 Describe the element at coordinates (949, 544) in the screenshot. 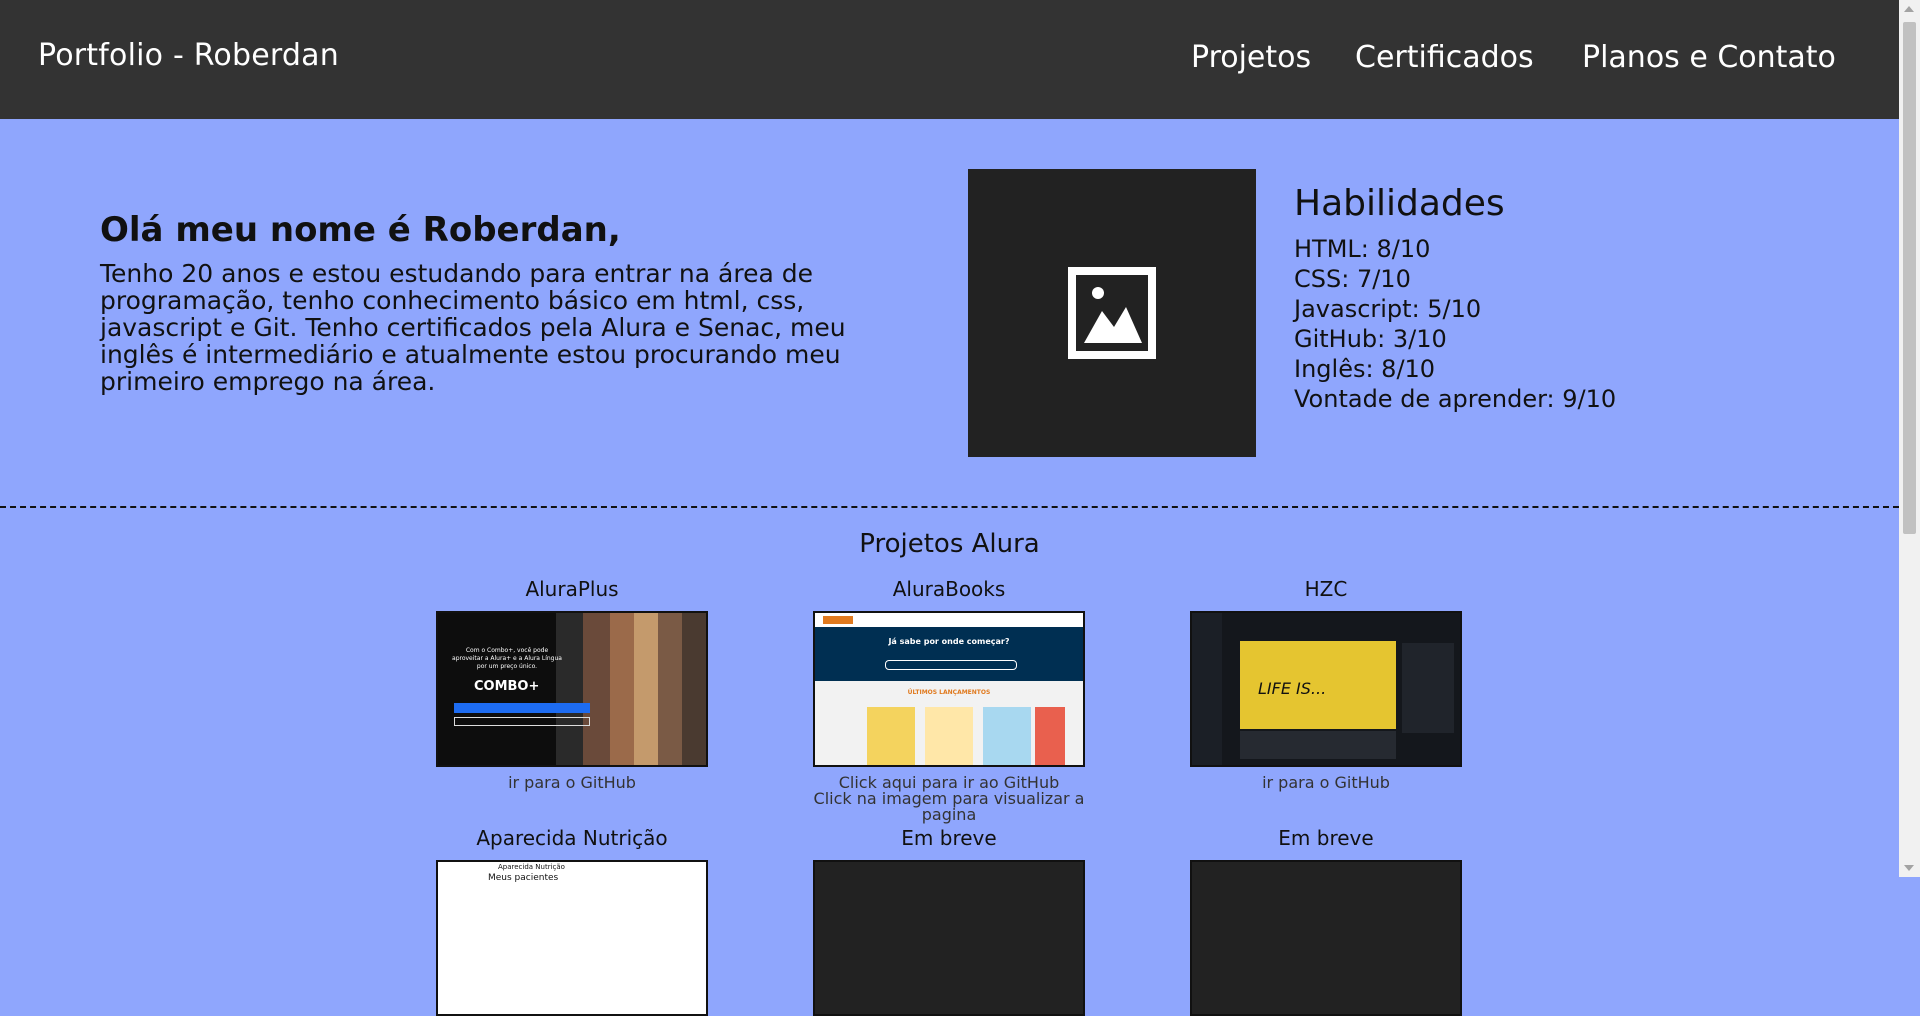

I see `projects-title: Projetos Alura` at that location.